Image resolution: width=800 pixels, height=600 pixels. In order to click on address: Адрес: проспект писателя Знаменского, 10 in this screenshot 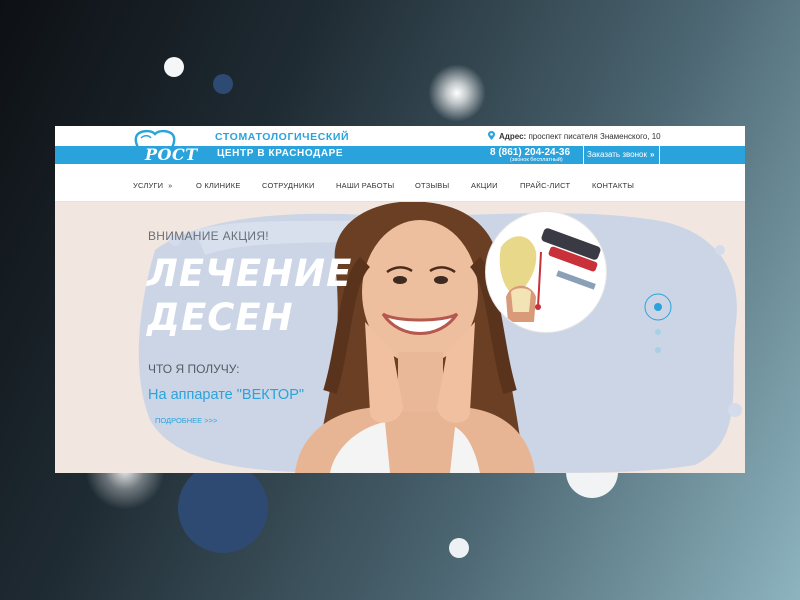, I will do `click(574, 136)`.